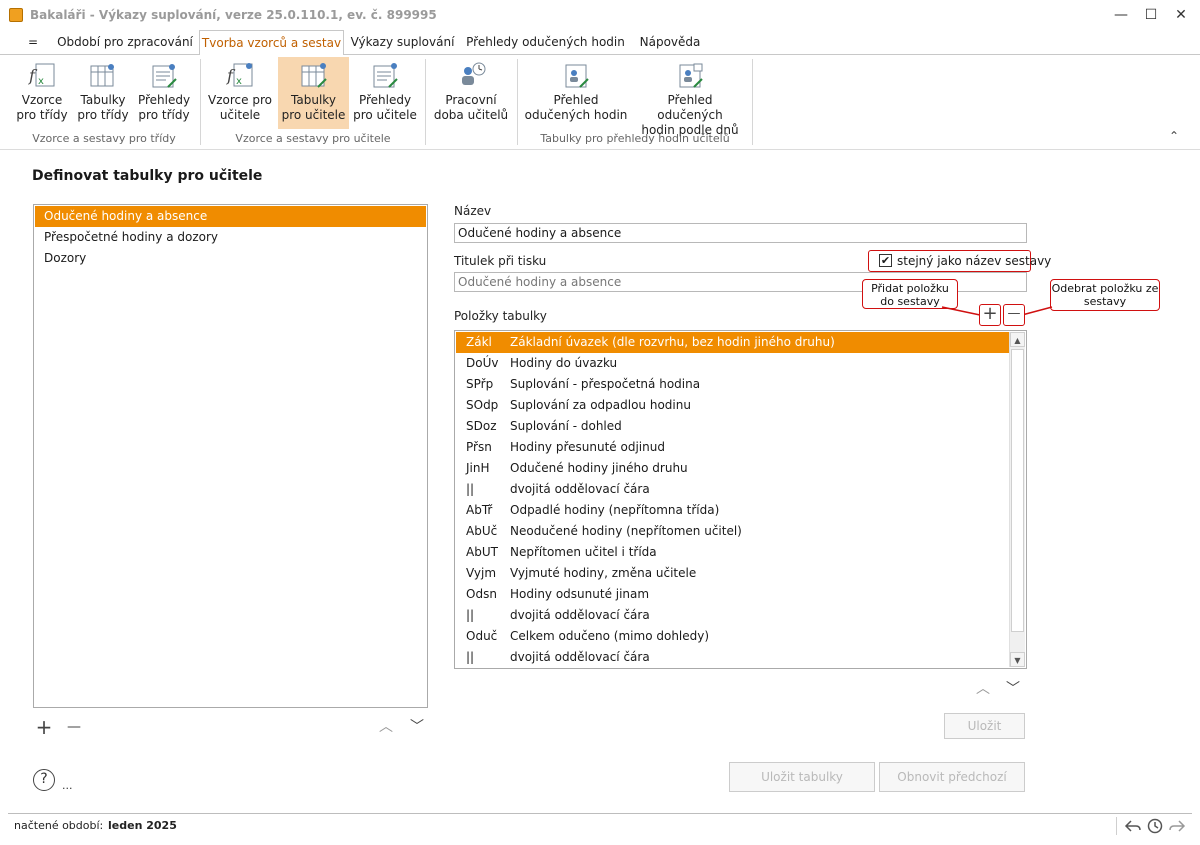 The width and height of the screenshot is (1200, 845). What do you see at coordinates (732, 573) in the screenshot?
I see `table-row: Vyjm Vyjmuté hodiny, změna učitele` at bounding box center [732, 573].